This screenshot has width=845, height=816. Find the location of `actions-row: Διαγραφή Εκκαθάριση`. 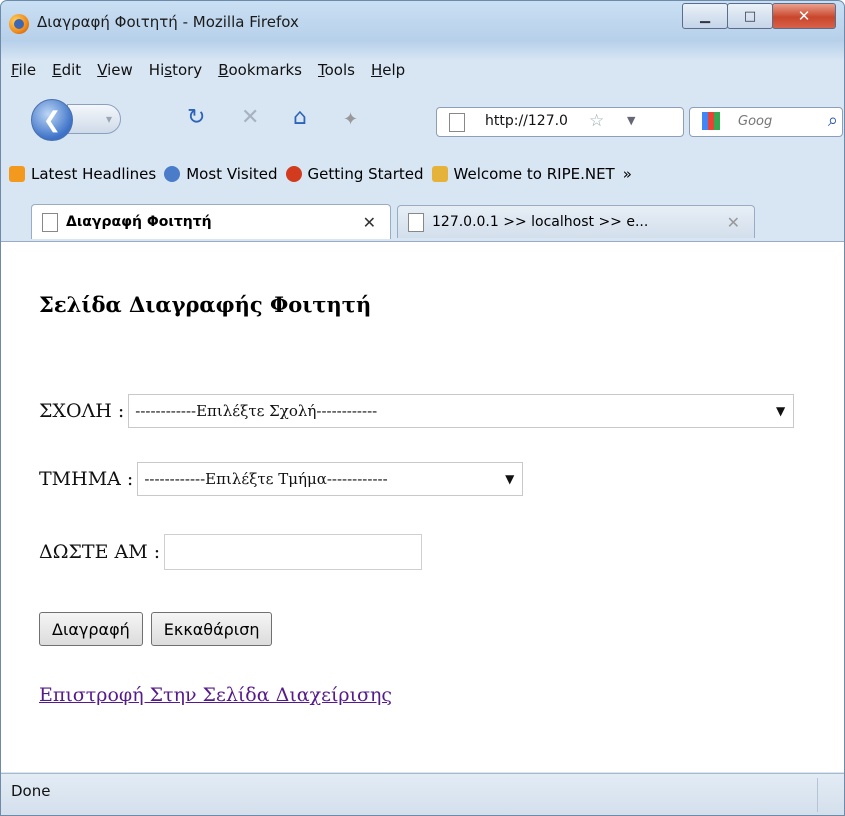

actions-row: Διαγραφή Εκκαθάριση is located at coordinates (156, 629).